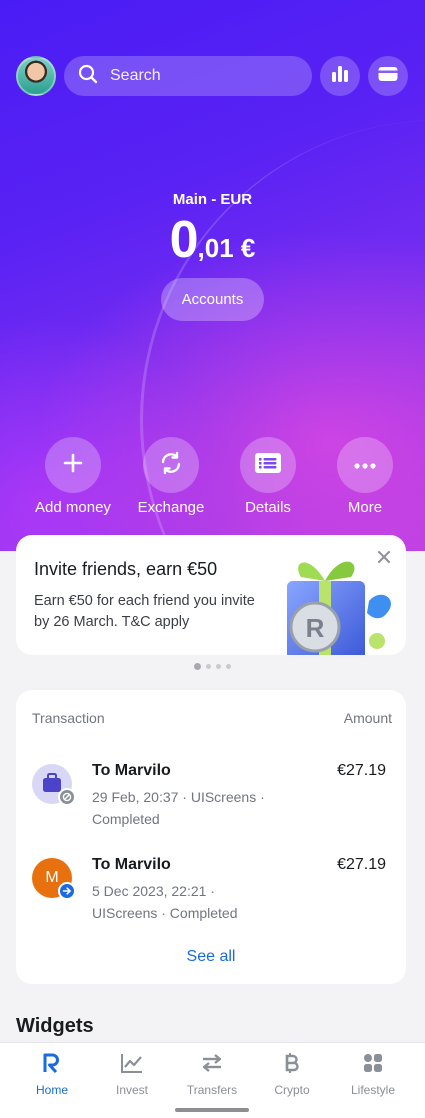  I want to click on add-money-button, so click(73, 465).